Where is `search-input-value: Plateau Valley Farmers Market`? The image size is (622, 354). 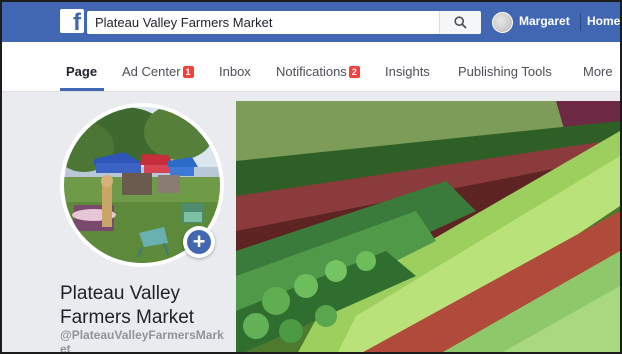 search-input-value: Plateau Valley Farmers Market is located at coordinates (184, 22).